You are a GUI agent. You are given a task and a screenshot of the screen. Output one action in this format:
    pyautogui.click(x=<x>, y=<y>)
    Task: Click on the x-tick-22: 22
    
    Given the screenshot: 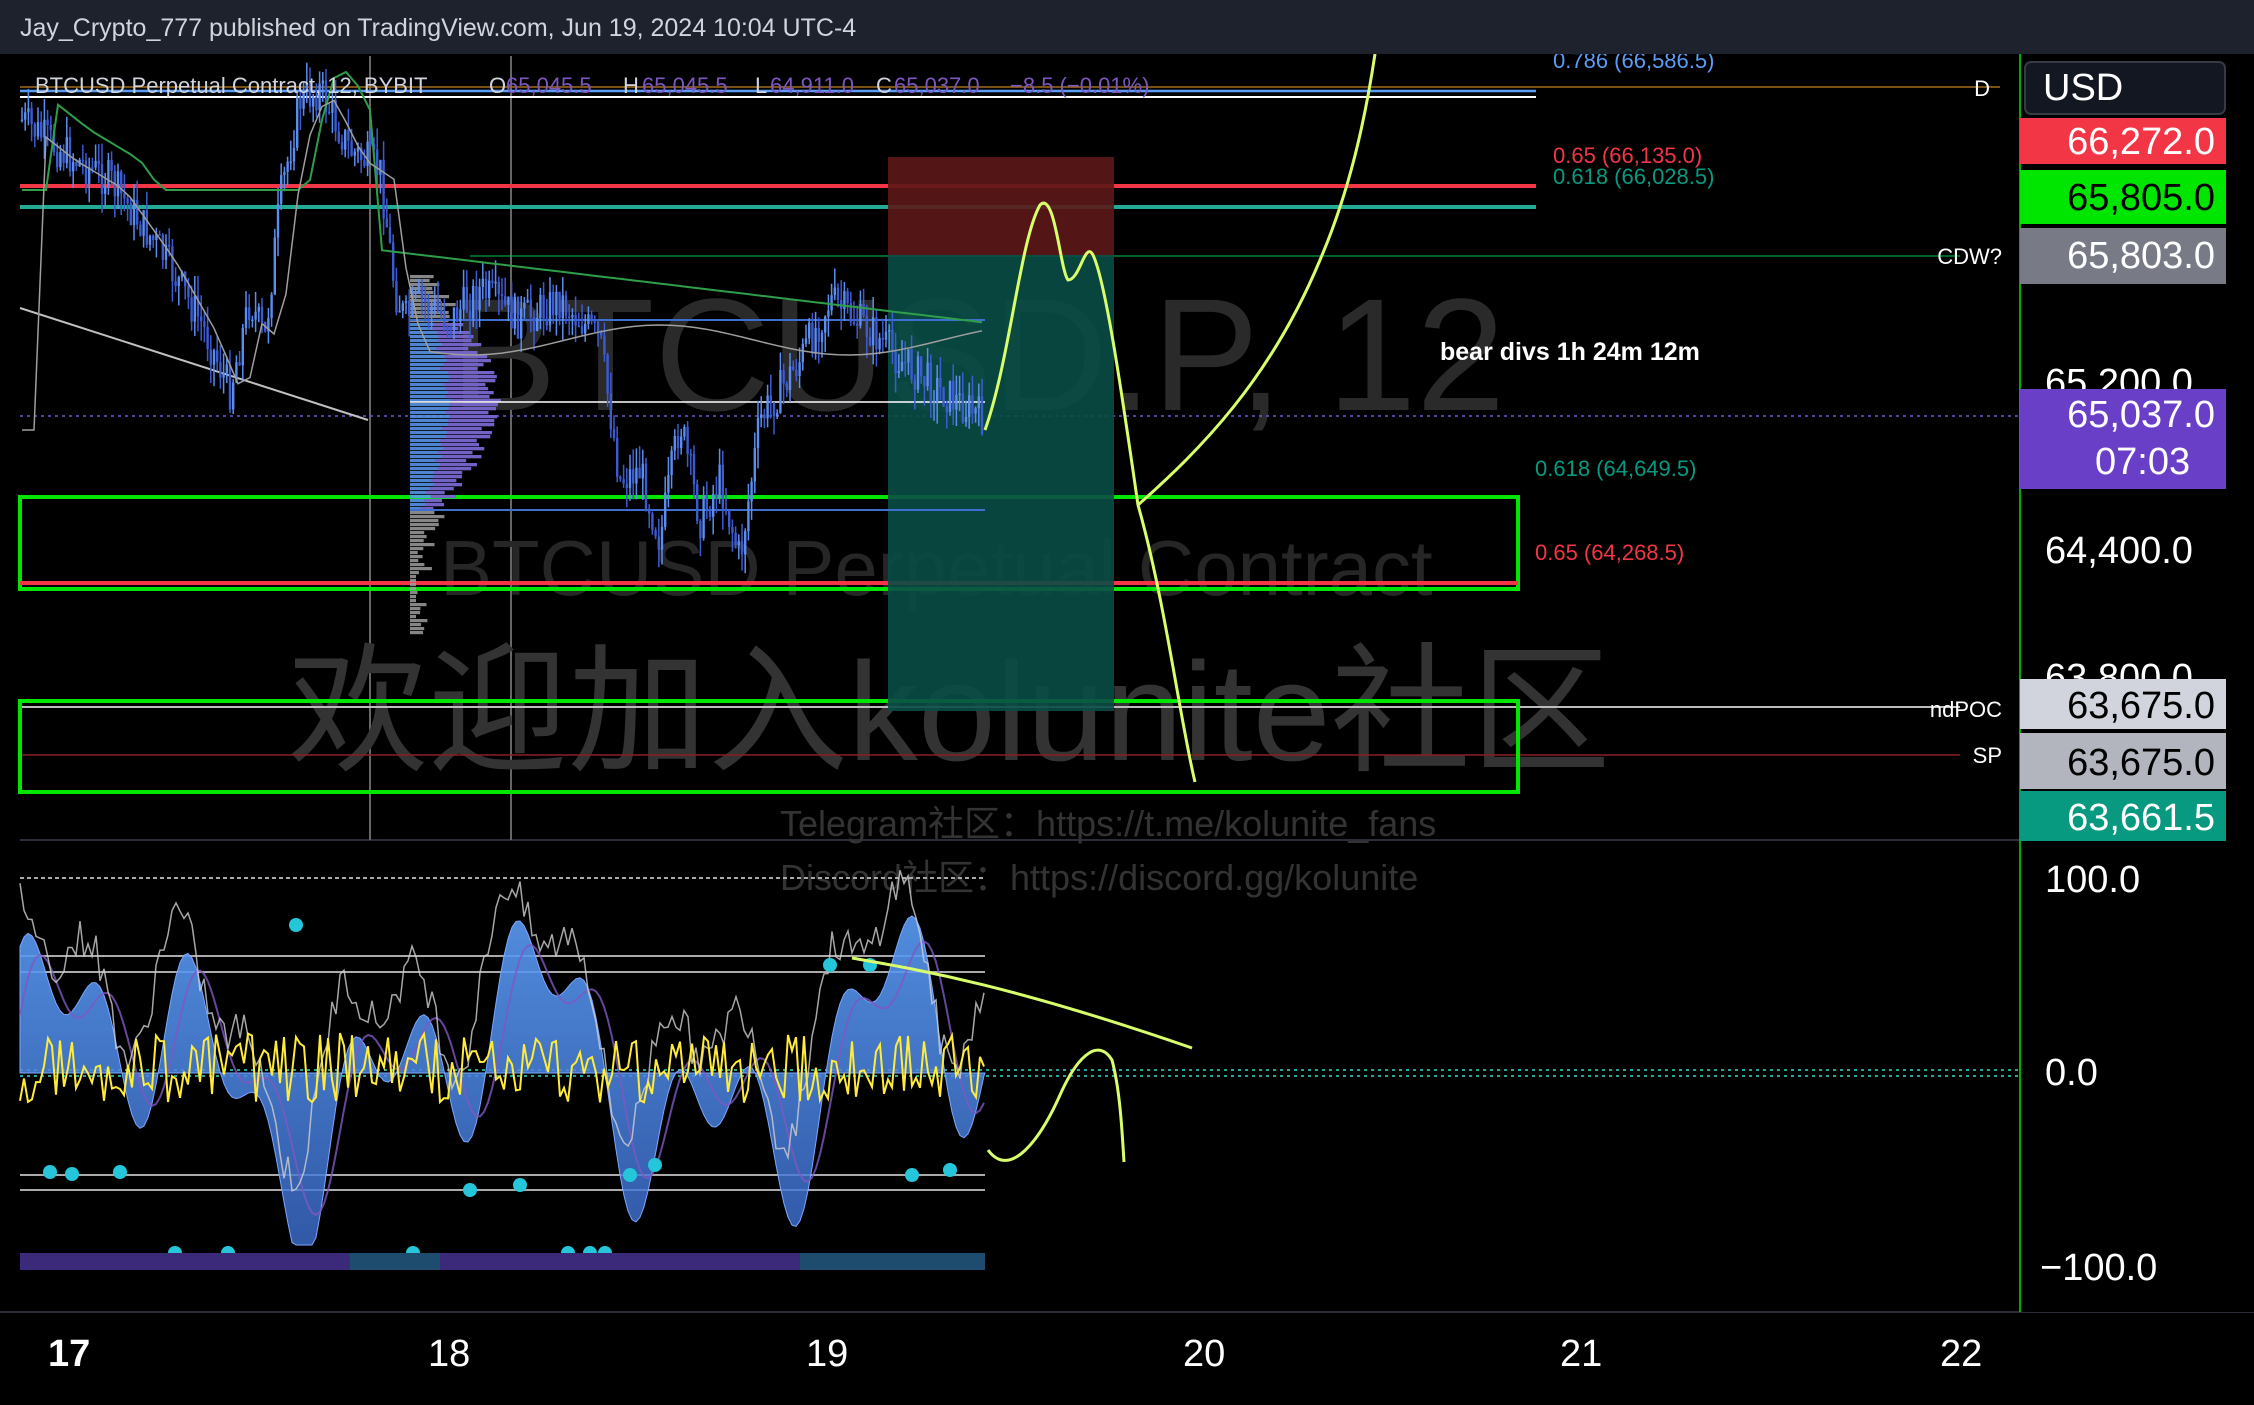 What is the action you would take?
    pyautogui.click(x=1961, y=1354)
    